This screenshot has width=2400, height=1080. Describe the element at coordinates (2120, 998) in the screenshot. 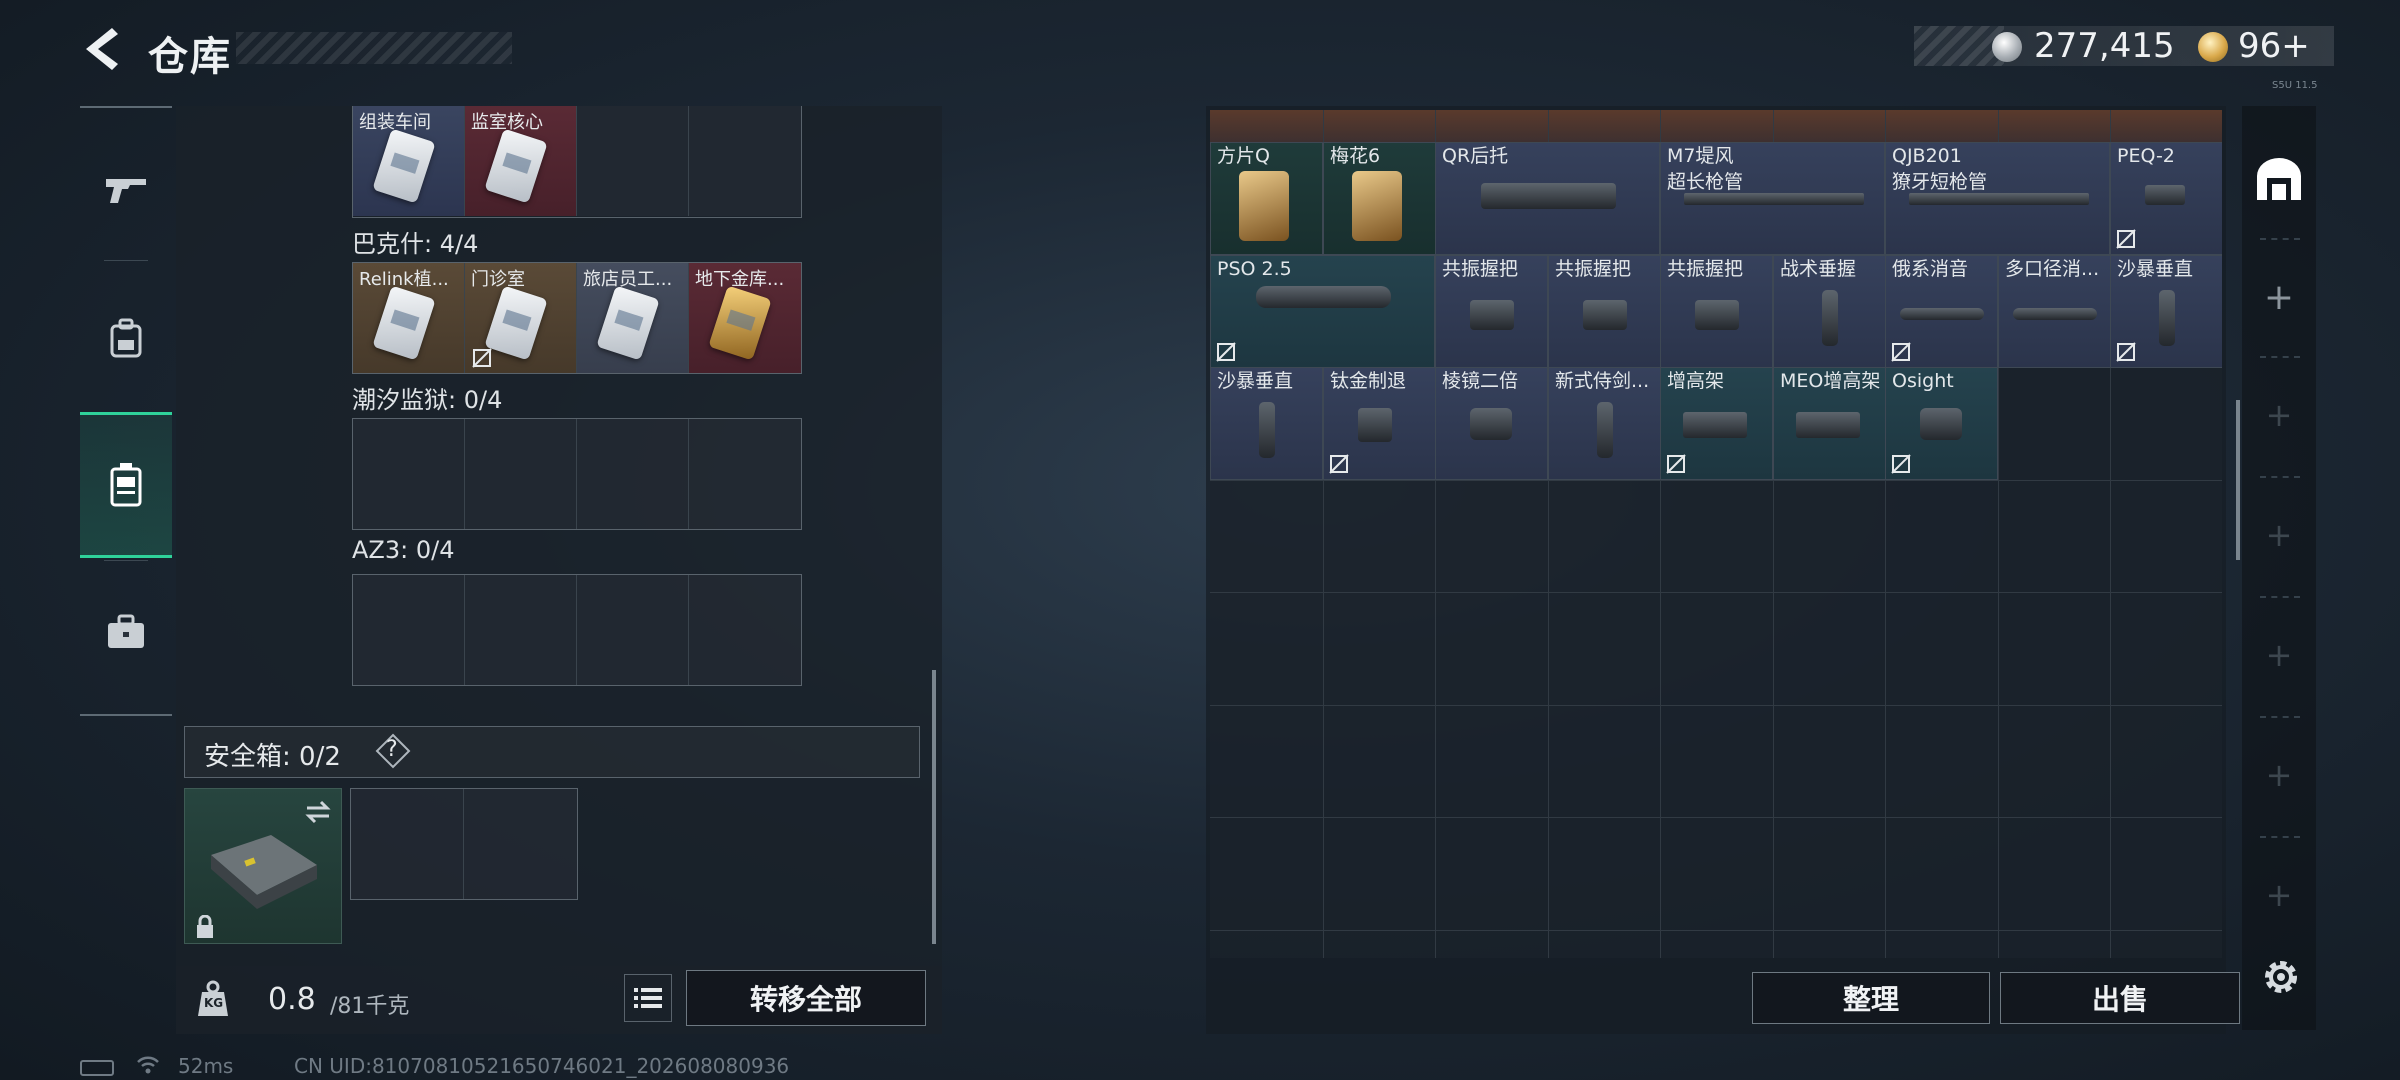

I see `sell-button: 出售` at that location.